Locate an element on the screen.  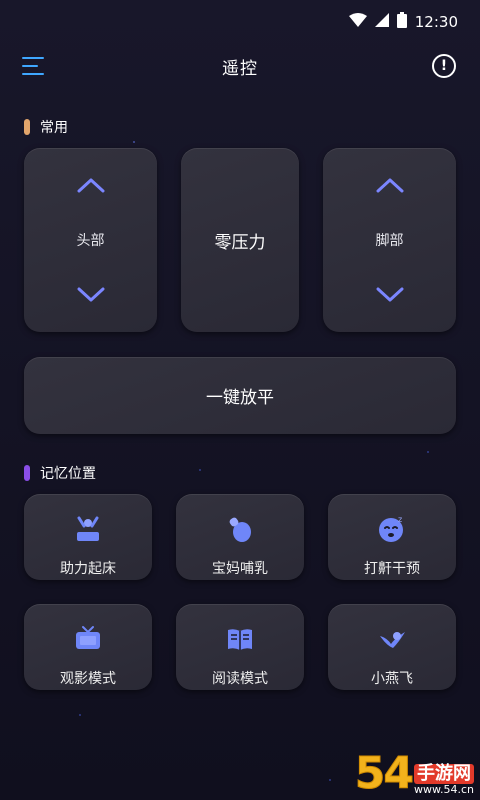
page-title: 遥控 is located at coordinates (240, 68).